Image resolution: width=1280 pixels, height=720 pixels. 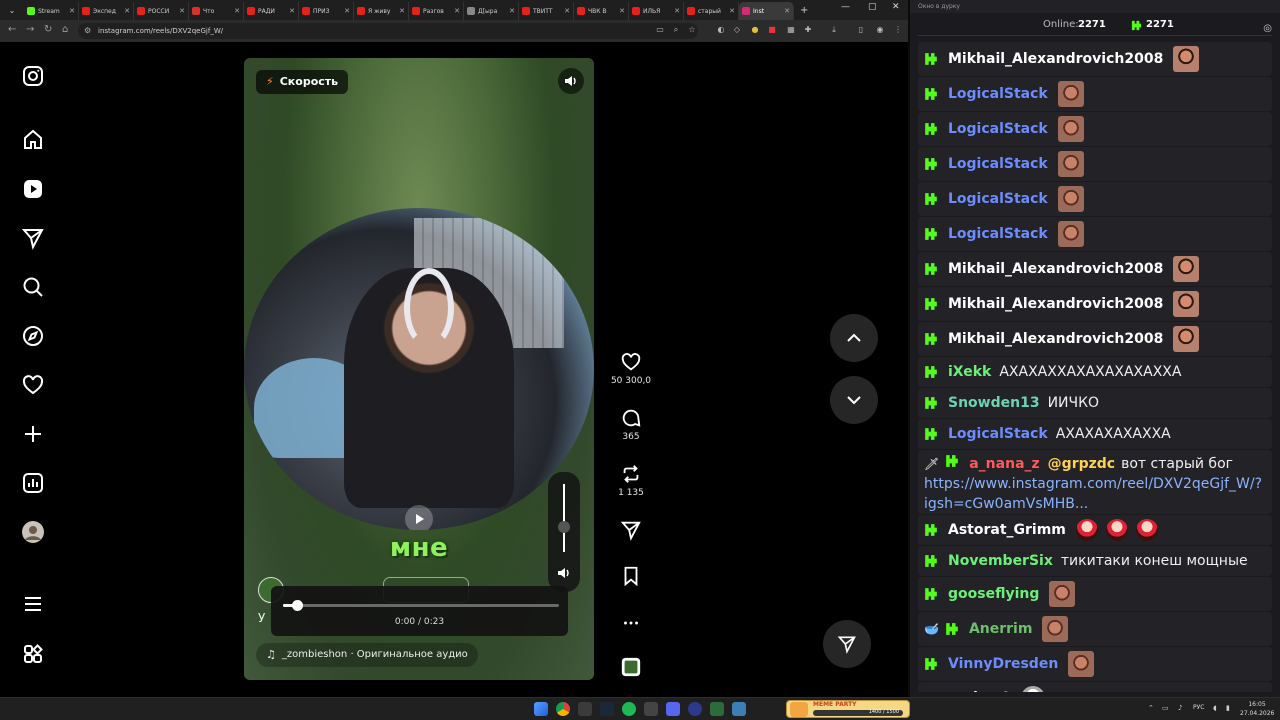 What do you see at coordinates (297, 605) in the screenshot?
I see `progress-knob` at bounding box center [297, 605].